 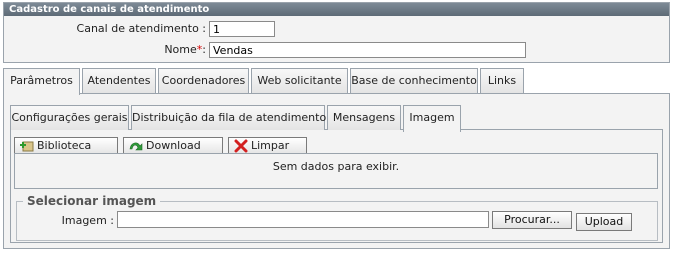 I want to click on canal-input, so click(x=242, y=29).